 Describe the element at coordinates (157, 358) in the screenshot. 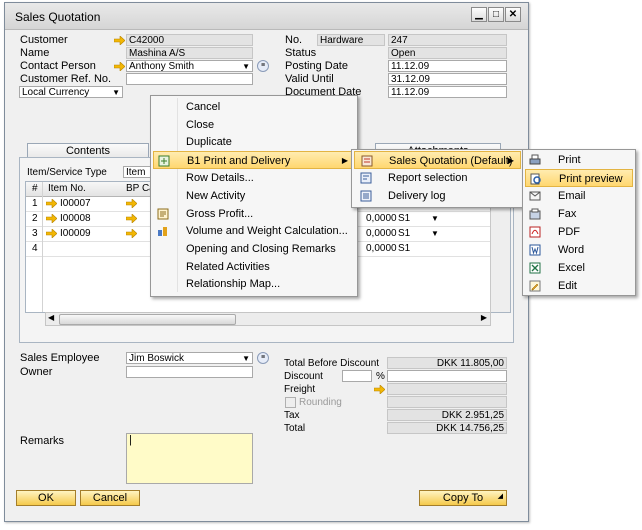

I see `sales-employee-value: Jim Boswick` at that location.